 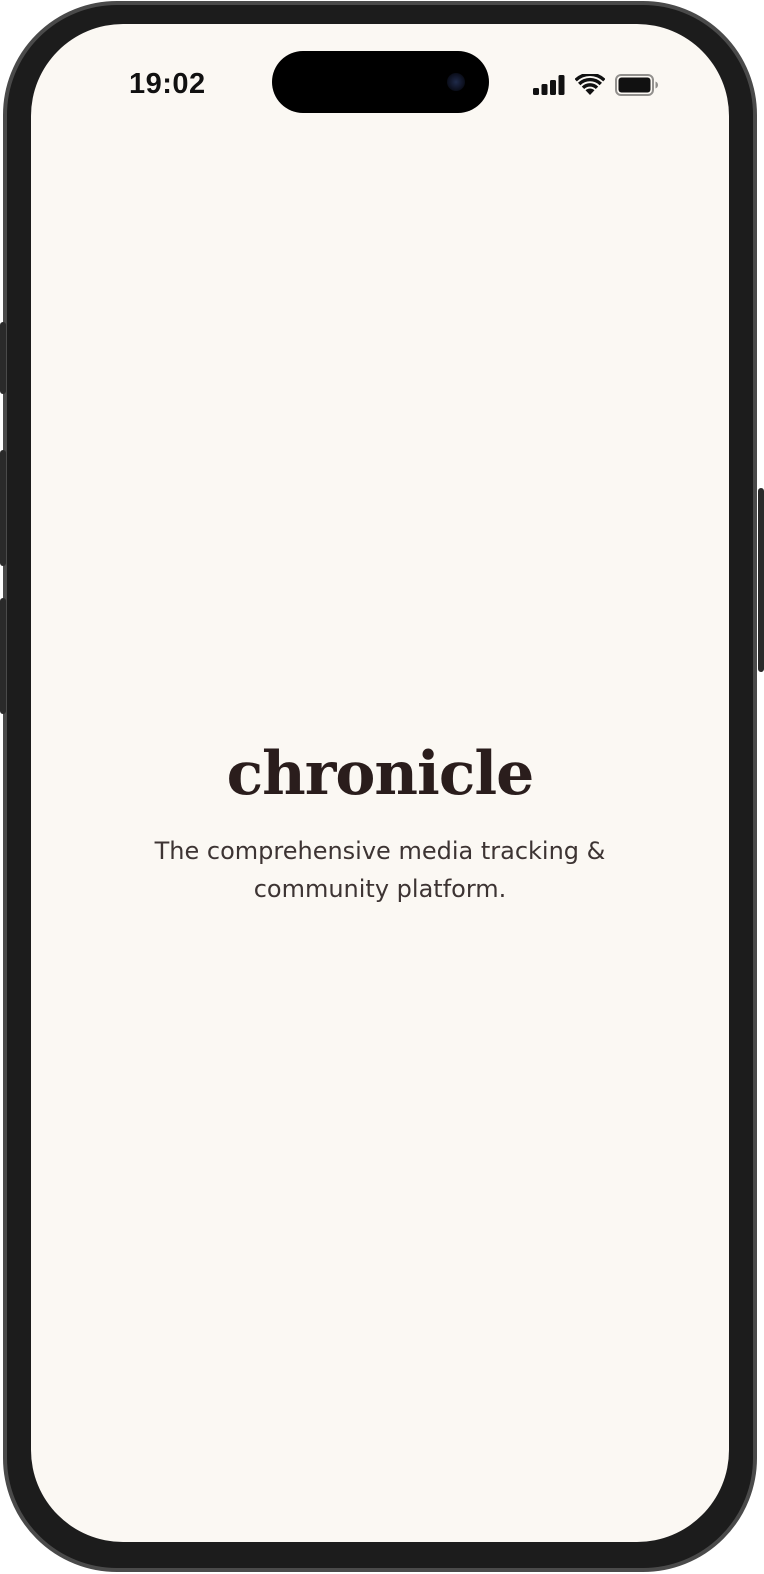 What do you see at coordinates (761, 580) in the screenshot?
I see `power-button` at bounding box center [761, 580].